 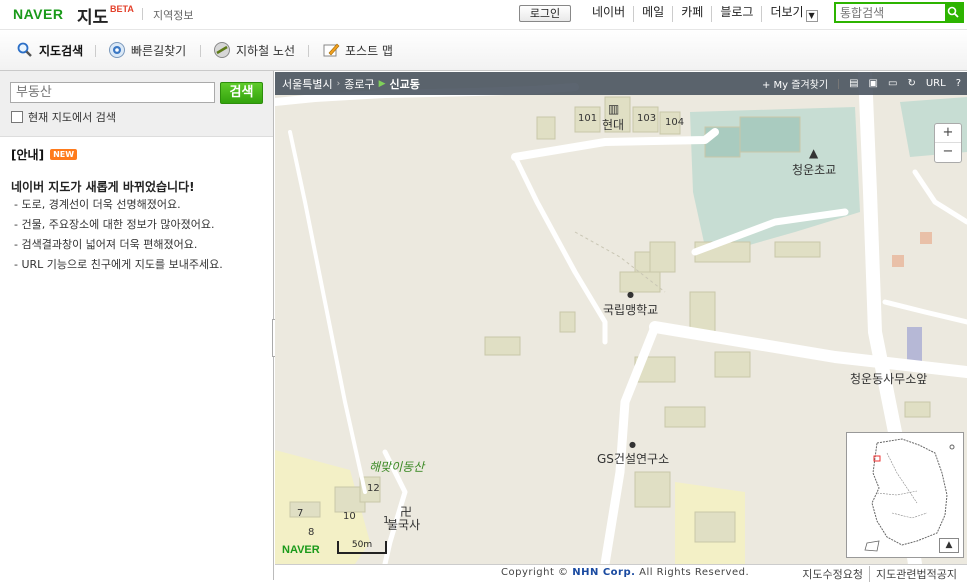 What do you see at coordinates (694, 572) in the screenshot?
I see `copyright-suffix: All Rights Reserved.` at bounding box center [694, 572].